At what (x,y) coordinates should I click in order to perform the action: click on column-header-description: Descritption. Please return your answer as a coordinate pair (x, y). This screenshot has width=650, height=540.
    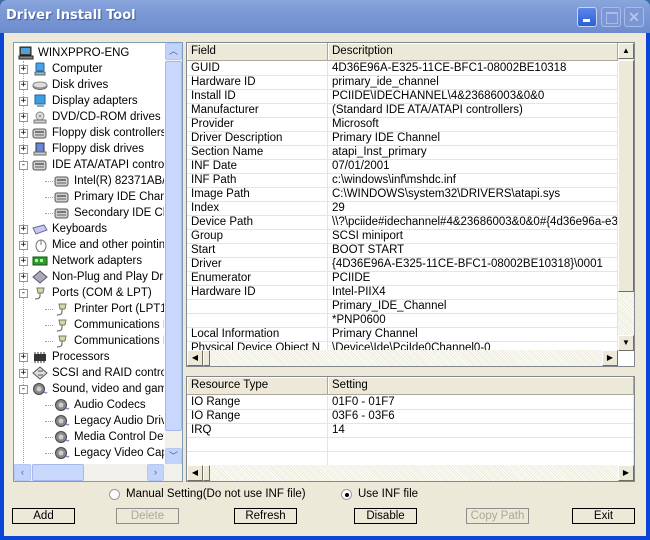
    Looking at the image, I should click on (473, 51).